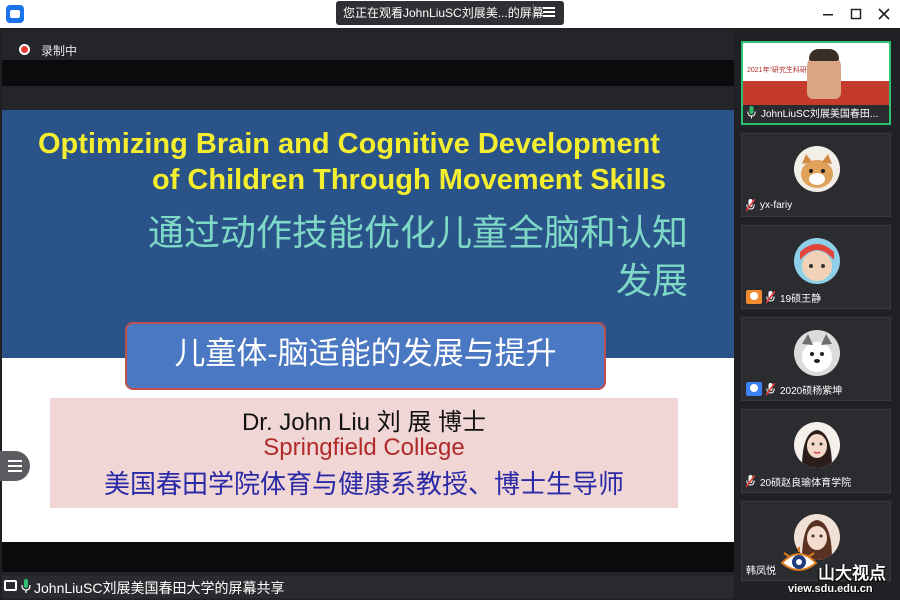  What do you see at coordinates (884, 14) in the screenshot?
I see `close-button` at bounding box center [884, 14].